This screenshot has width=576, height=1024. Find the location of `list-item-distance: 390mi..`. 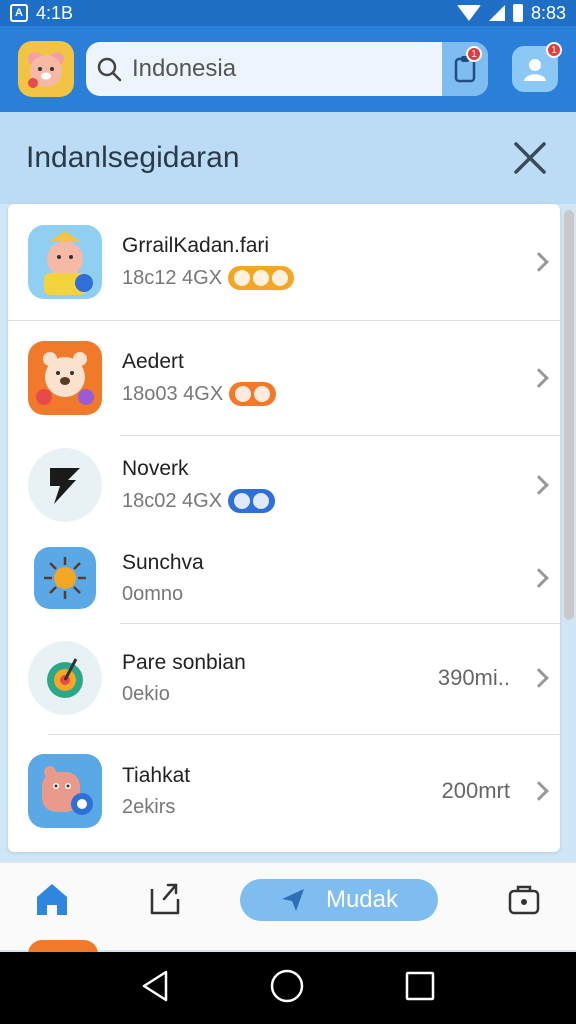

list-item-distance: 390mi.. is located at coordinates (473, 677).